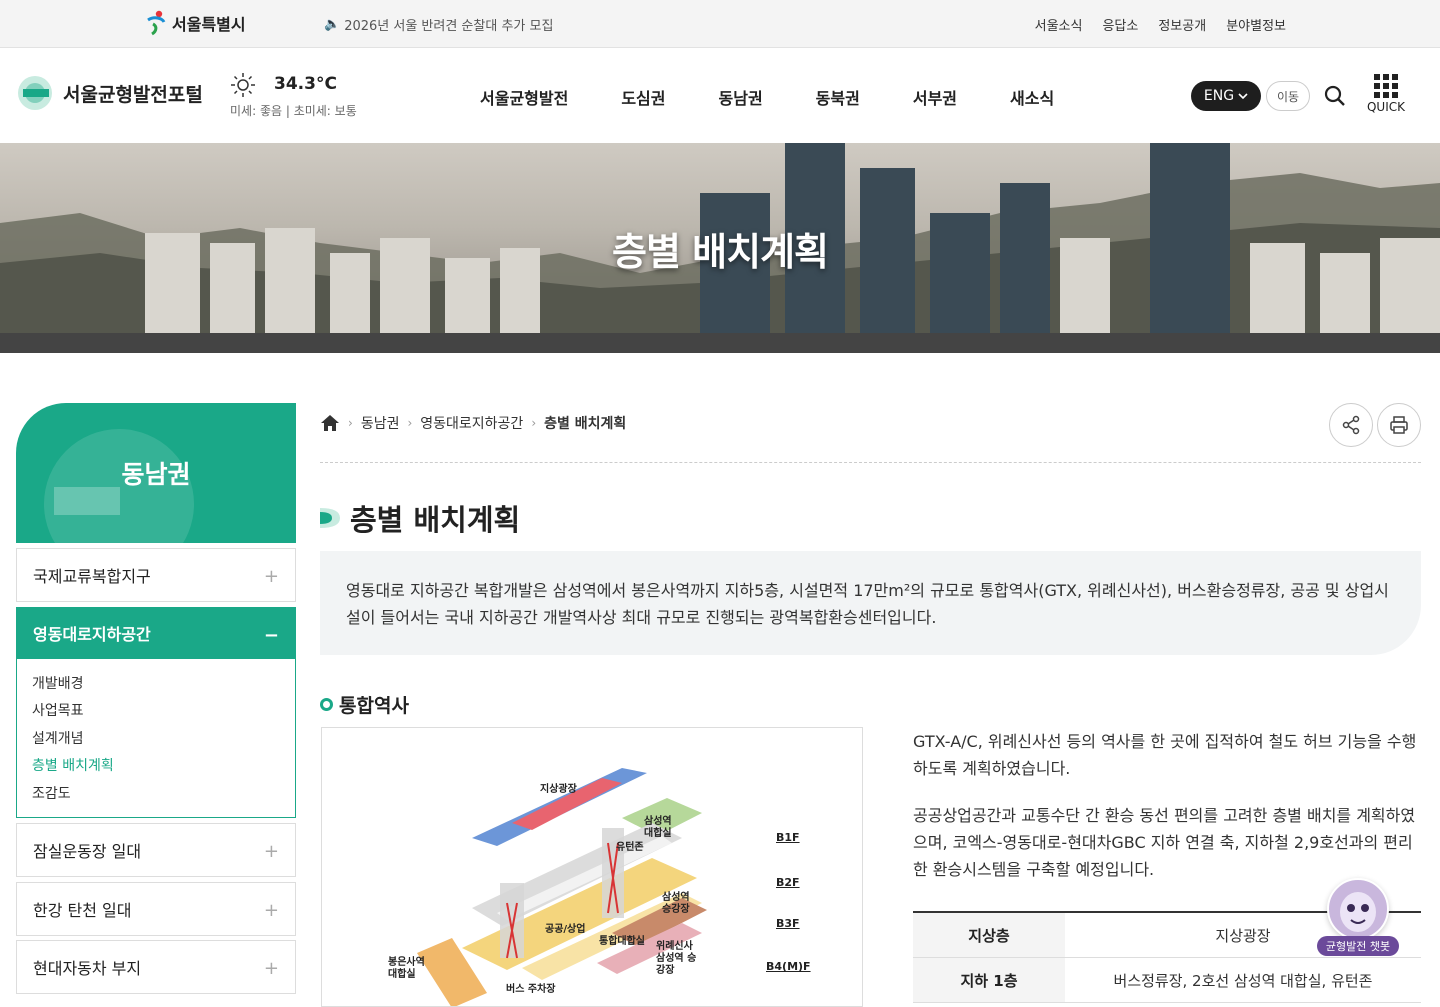 The image size is (1440, 1007). I want to click on chatbot-label: 균형발전 챗봇, so click(1358, 946).